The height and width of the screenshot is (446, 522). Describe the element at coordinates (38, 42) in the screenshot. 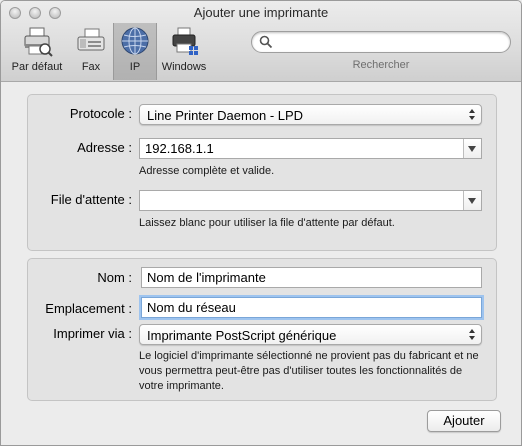

I see `default-printer-icon` at that location.